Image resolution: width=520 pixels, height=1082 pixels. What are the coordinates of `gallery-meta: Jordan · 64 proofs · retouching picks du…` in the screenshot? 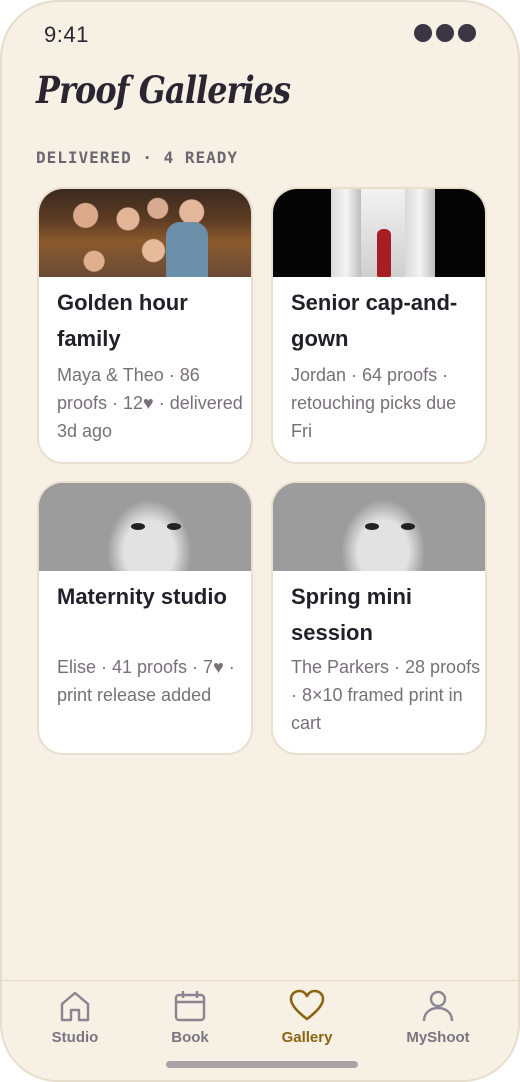 It's located at (374, 403).